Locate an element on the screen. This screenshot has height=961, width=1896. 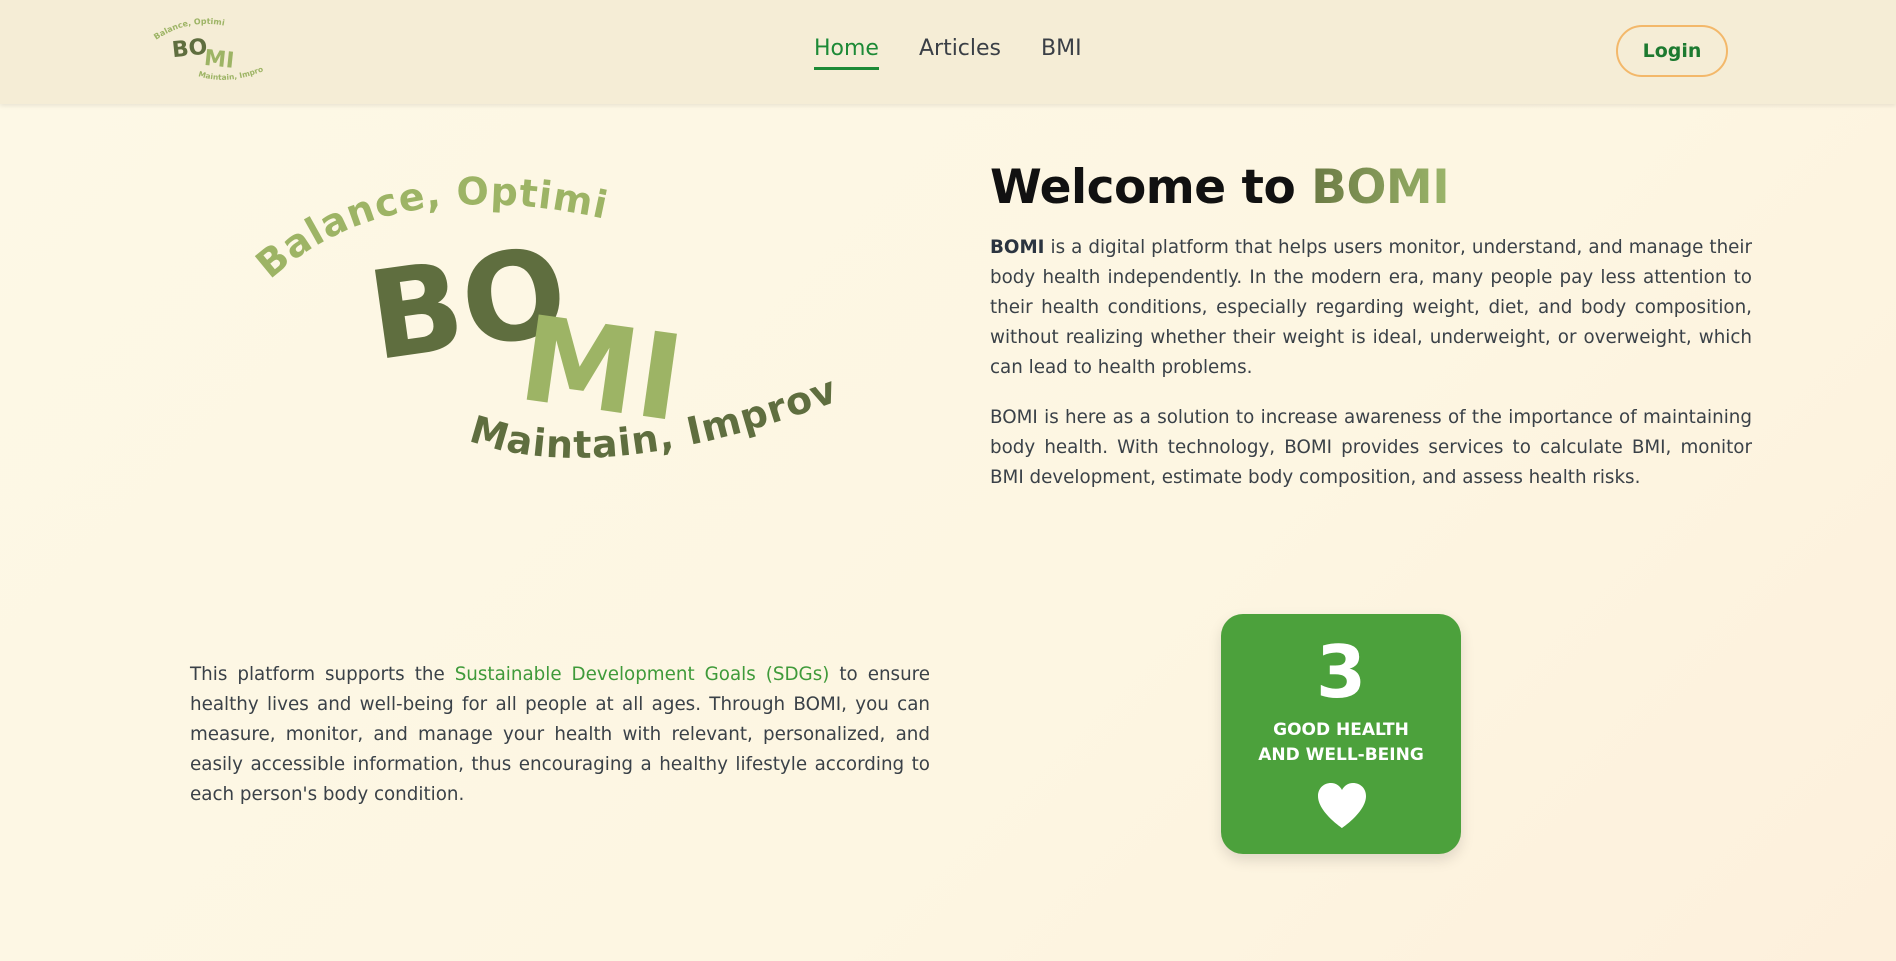
logo-letters-mi: MI is located at coordinates (219, 60).